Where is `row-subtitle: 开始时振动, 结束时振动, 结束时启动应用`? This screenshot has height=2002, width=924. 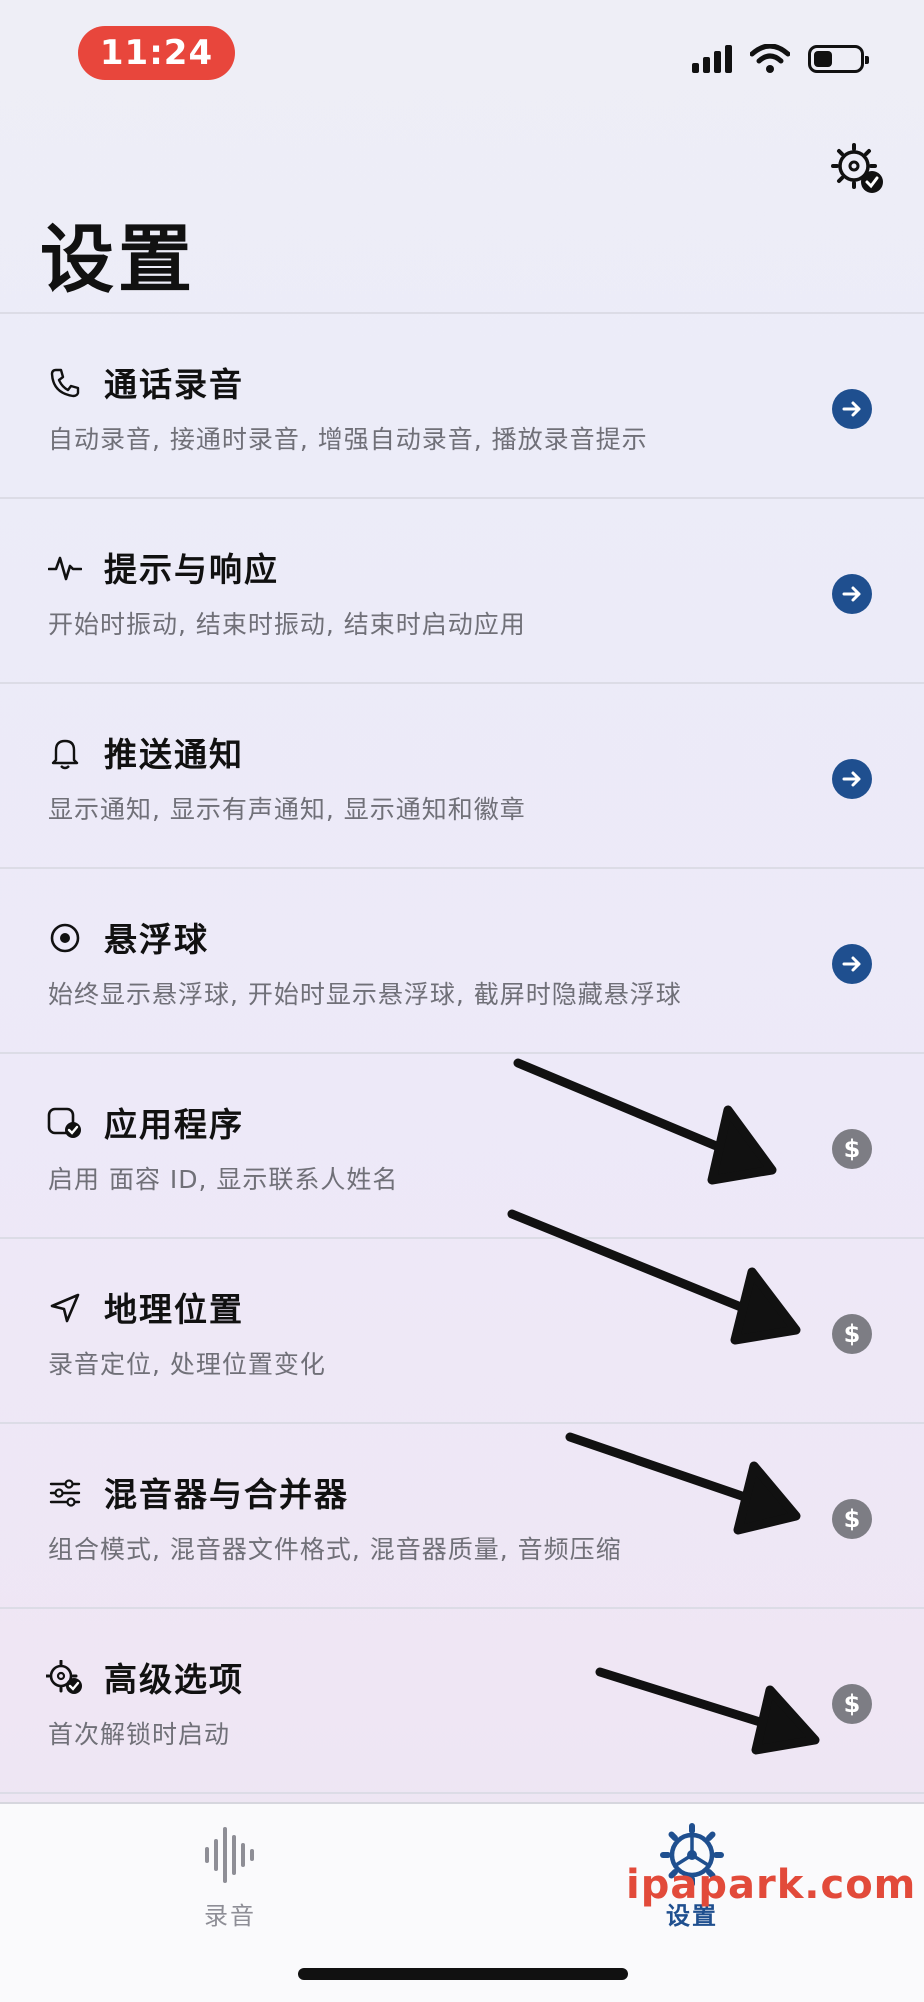
row-subtitle: 开始时振动, 结束时振动, 结束时启动应用 is located at coordinates (287, 624).